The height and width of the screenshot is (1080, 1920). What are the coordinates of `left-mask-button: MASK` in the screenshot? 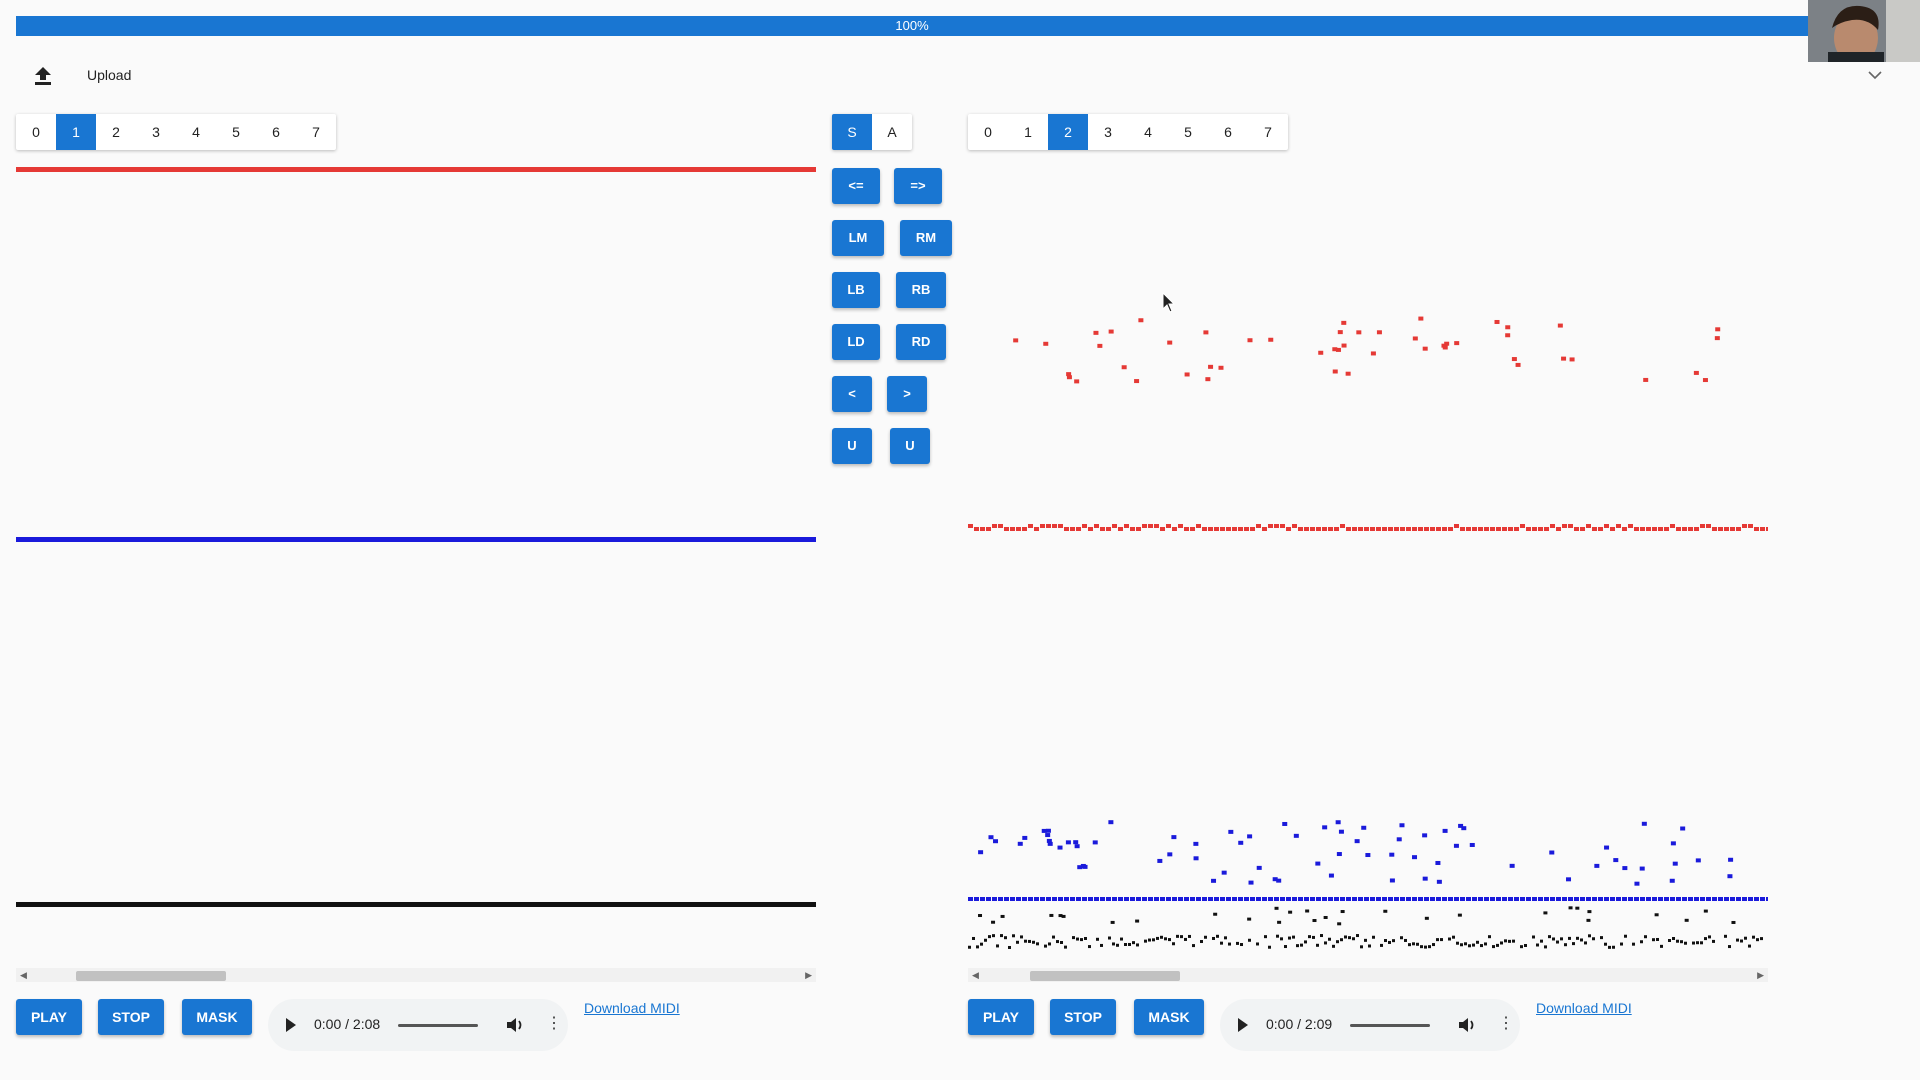 It's located at (217, 1017).